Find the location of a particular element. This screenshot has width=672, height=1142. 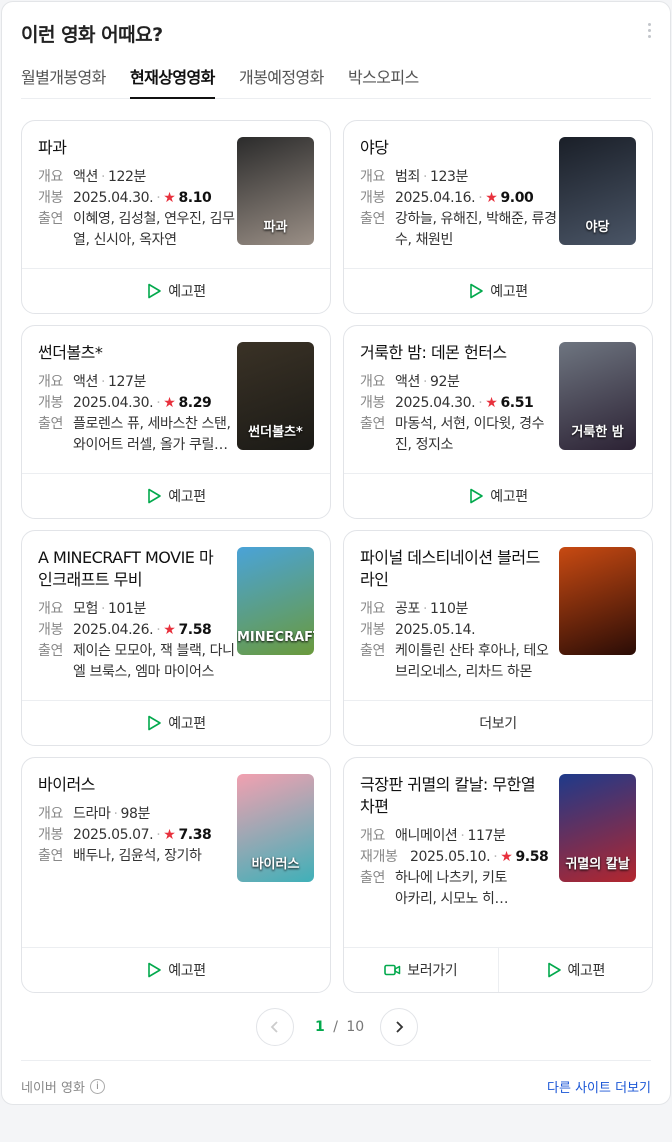

pagination: 1 / 10 is located at coordinates (336, 1028).